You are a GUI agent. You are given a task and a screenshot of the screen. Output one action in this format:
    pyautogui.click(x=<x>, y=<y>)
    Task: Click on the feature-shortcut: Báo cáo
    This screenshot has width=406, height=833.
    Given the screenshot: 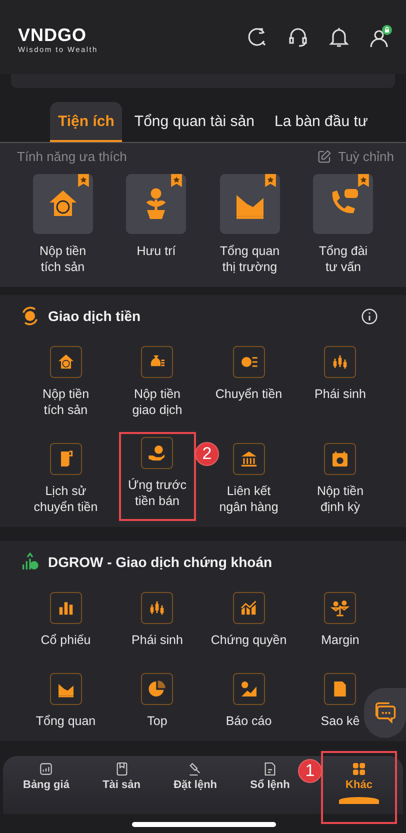 What is the action you would take?
    pyautogui.click(x=249, y=698)
    